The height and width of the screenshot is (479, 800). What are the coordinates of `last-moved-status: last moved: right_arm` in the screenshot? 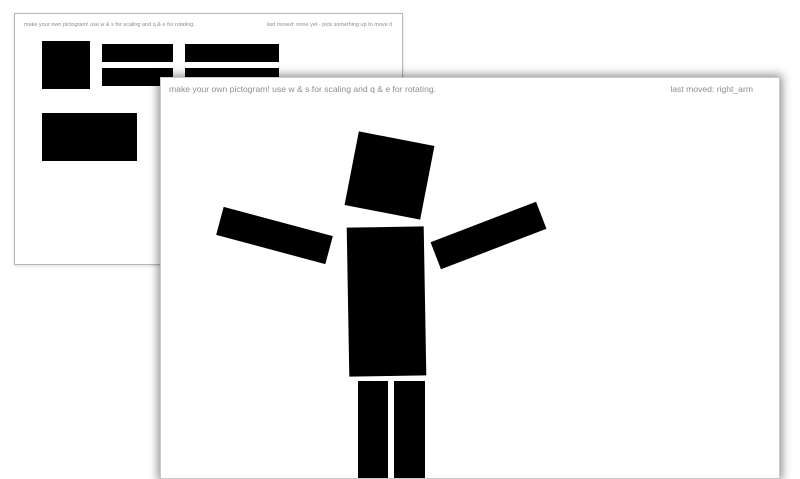 It's located at (711, 89).